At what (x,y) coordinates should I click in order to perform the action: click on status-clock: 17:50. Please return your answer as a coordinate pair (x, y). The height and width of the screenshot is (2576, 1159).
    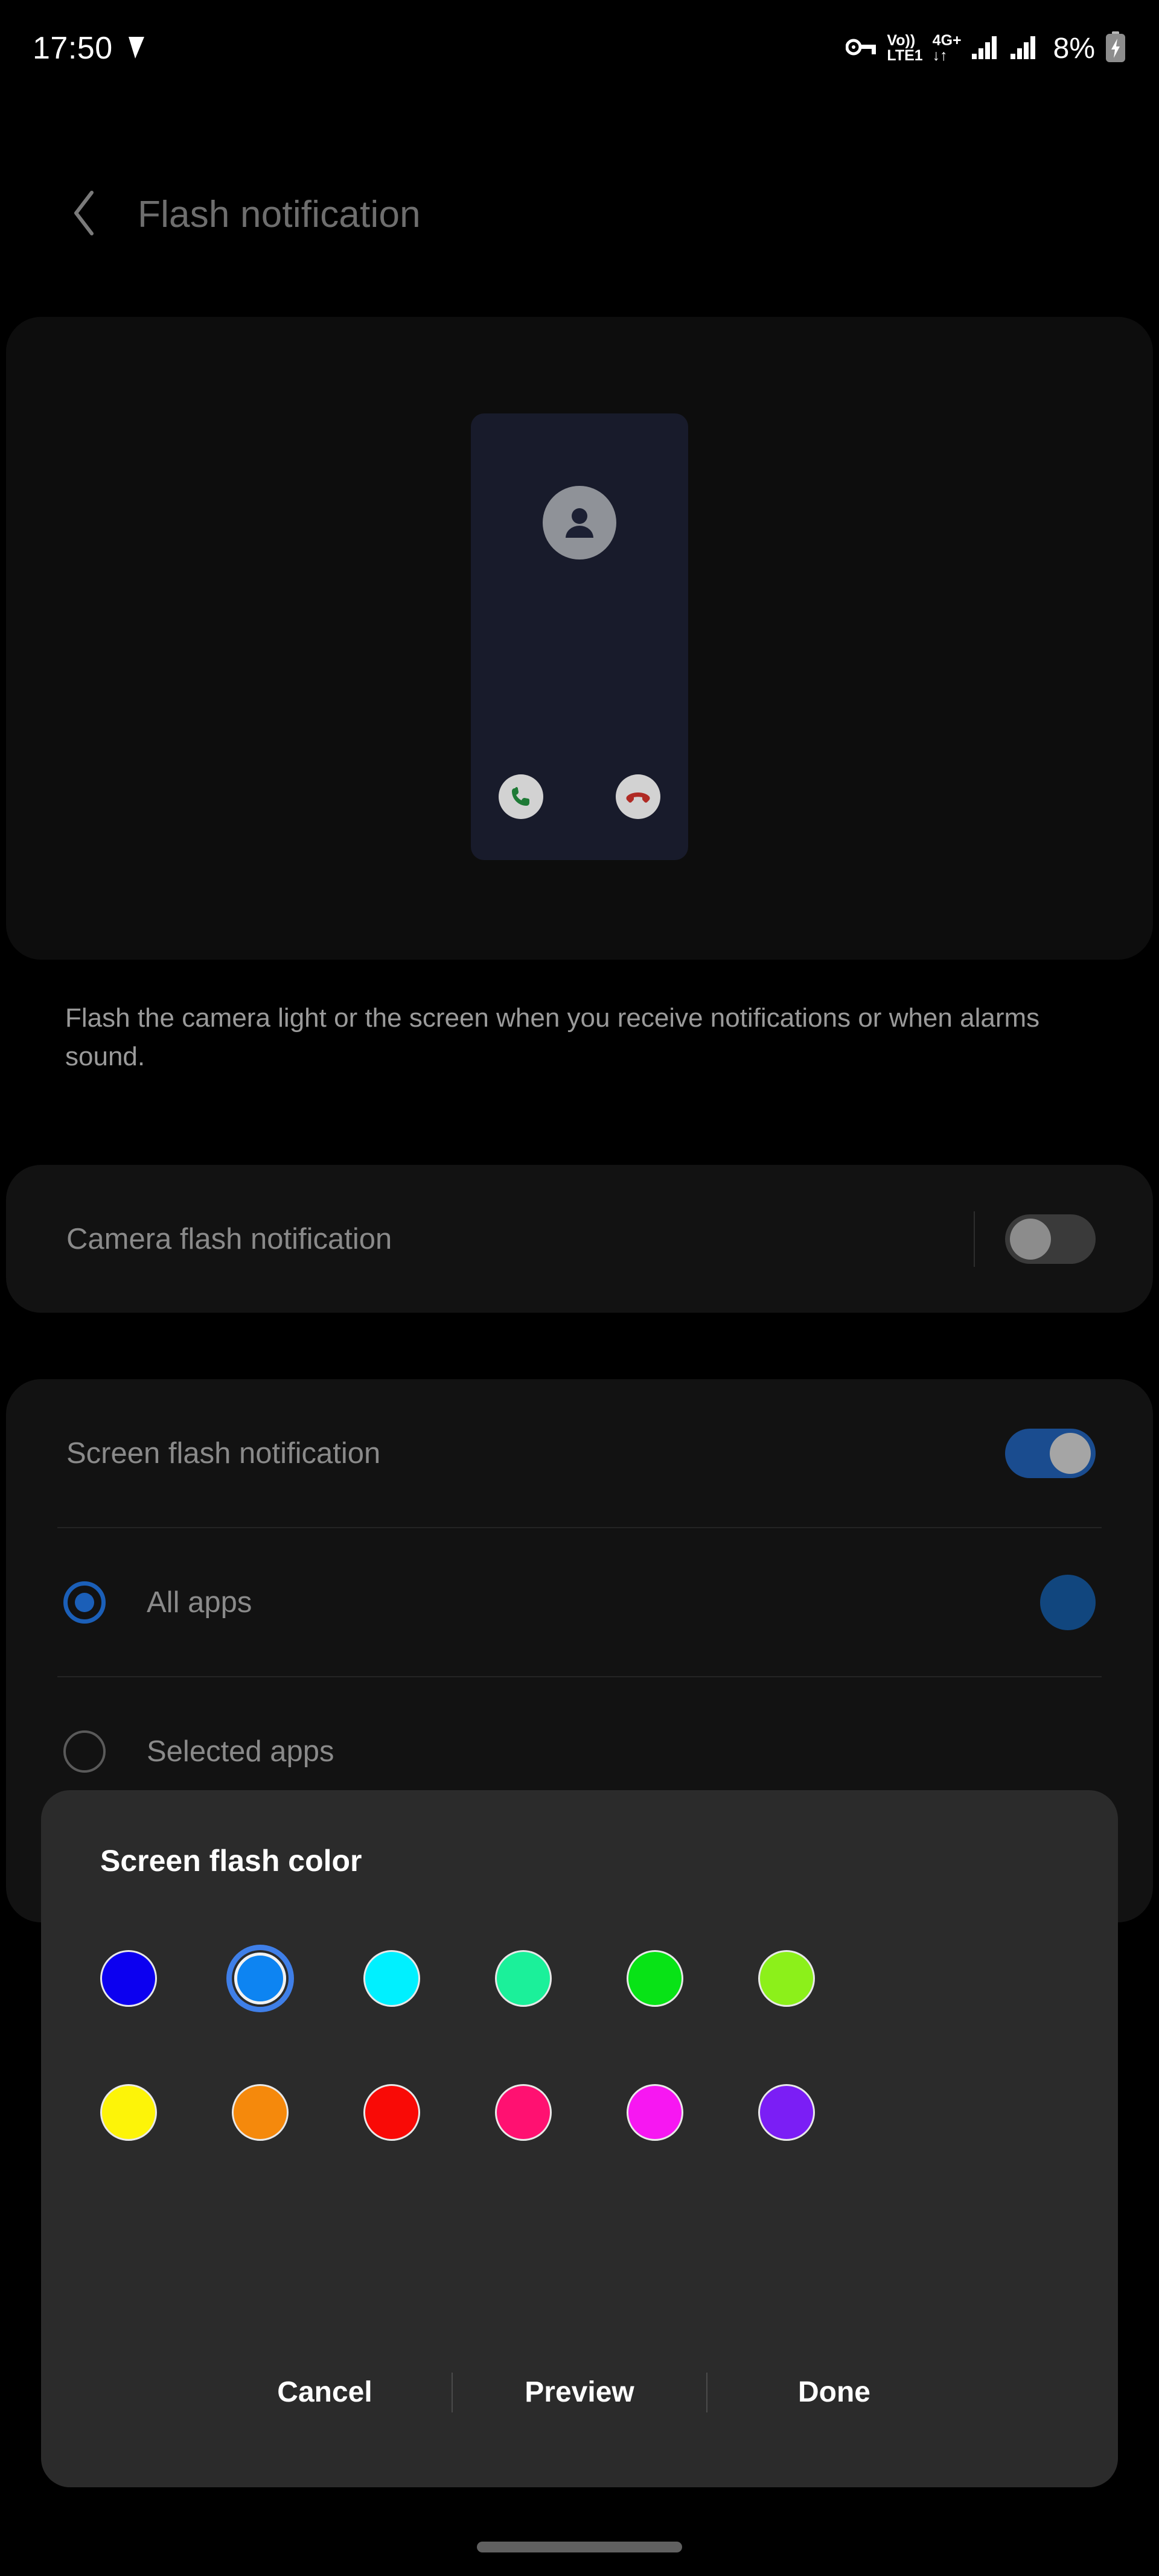
    Looking at the image, I should click on (73, 48).